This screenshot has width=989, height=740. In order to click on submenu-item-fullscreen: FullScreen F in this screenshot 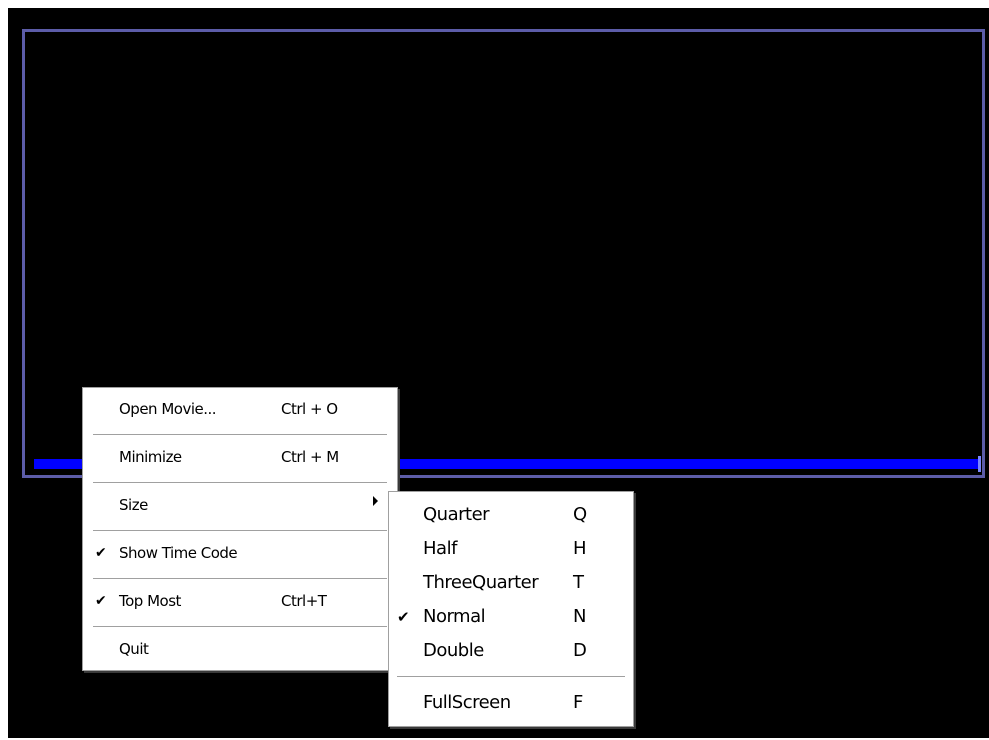, I will do `click(511, 703)`.